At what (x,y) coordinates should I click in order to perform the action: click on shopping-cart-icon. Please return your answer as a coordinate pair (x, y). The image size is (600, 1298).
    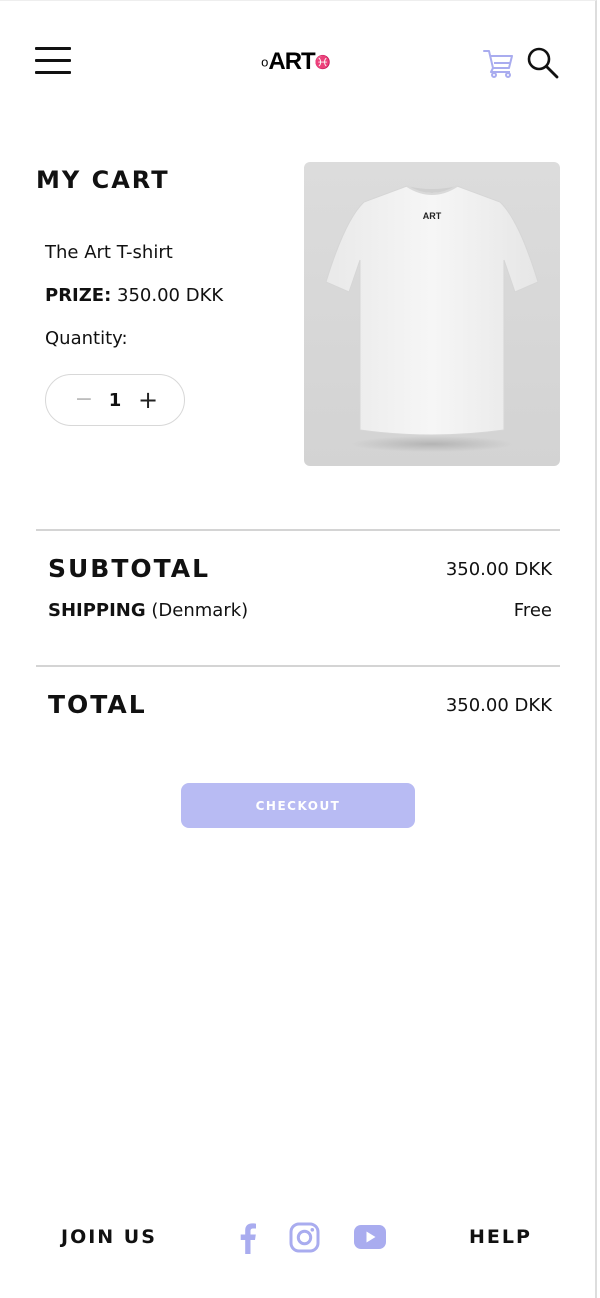
    Looking at the image, I should click on (498, 63).